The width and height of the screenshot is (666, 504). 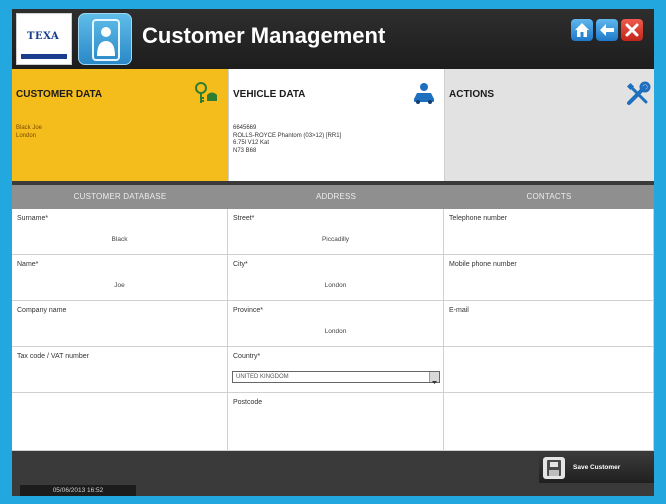 What do you see at coordinates (248, 402) in the screenshot?
I see `postcode-label: Postcode` at bounding box center [248, 402].